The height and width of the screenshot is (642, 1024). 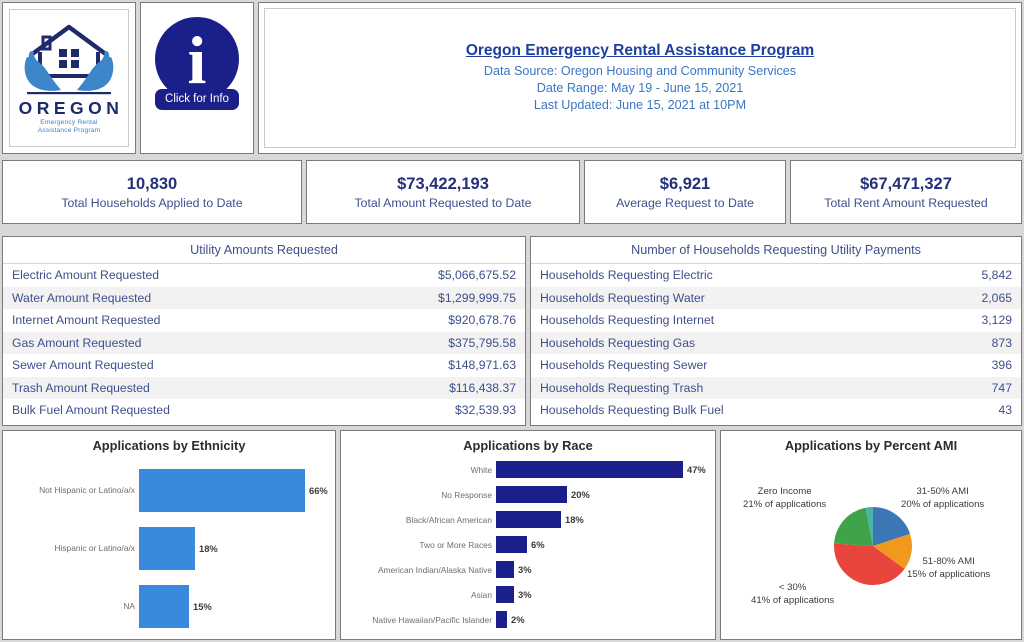 What do you see at coordinates (455, 544) in the screenshot?
I see `bar-category-label: Two or More Races` at bounding box center [455, 544].